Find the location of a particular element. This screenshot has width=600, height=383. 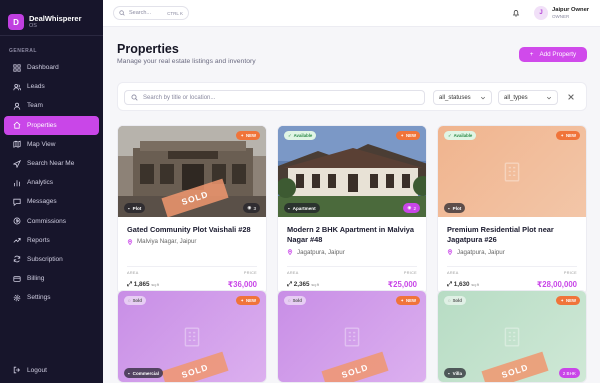

sidebar-item-commissions: Commissions is located at coordinates (51, 221).